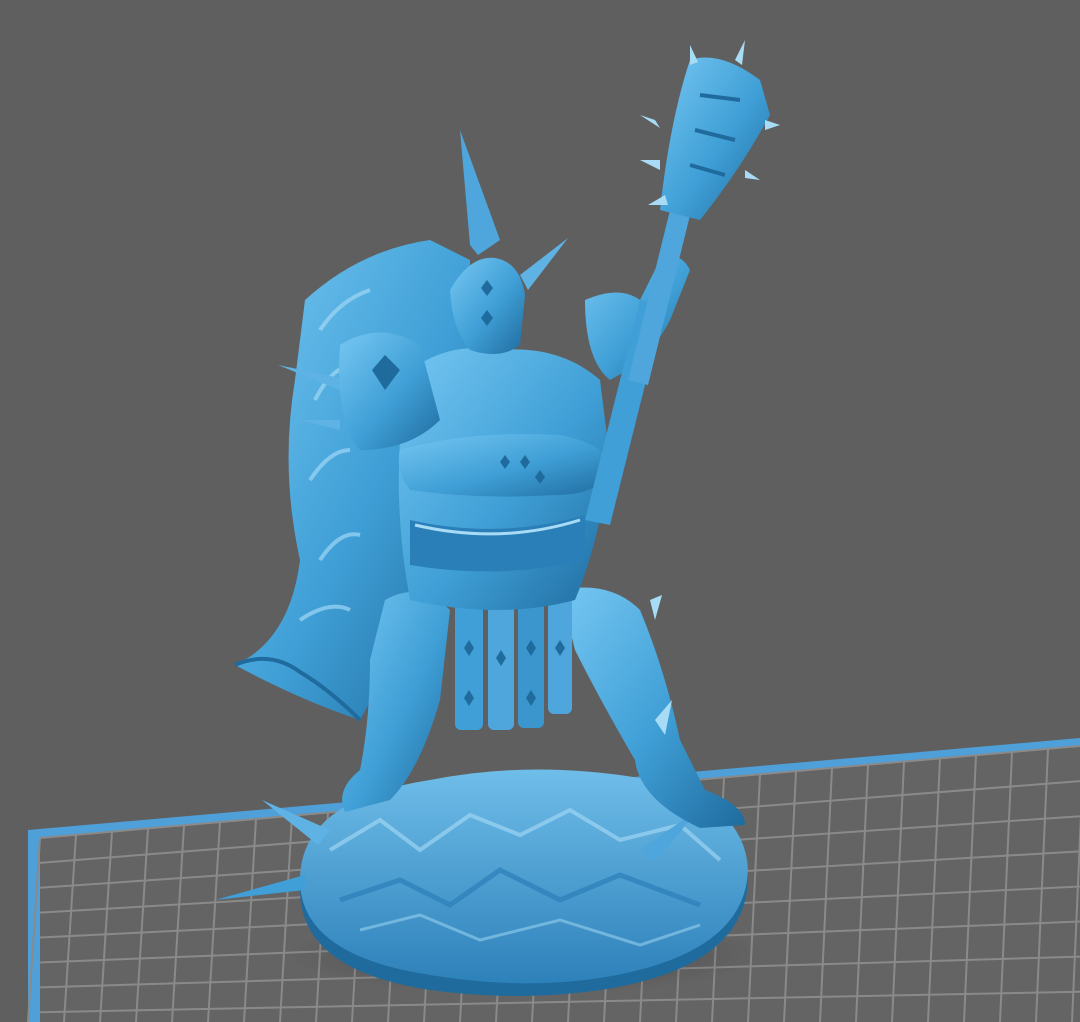 This screenshot has width=1080, height=1022. I want to click on model-arm, so click(504, 465).